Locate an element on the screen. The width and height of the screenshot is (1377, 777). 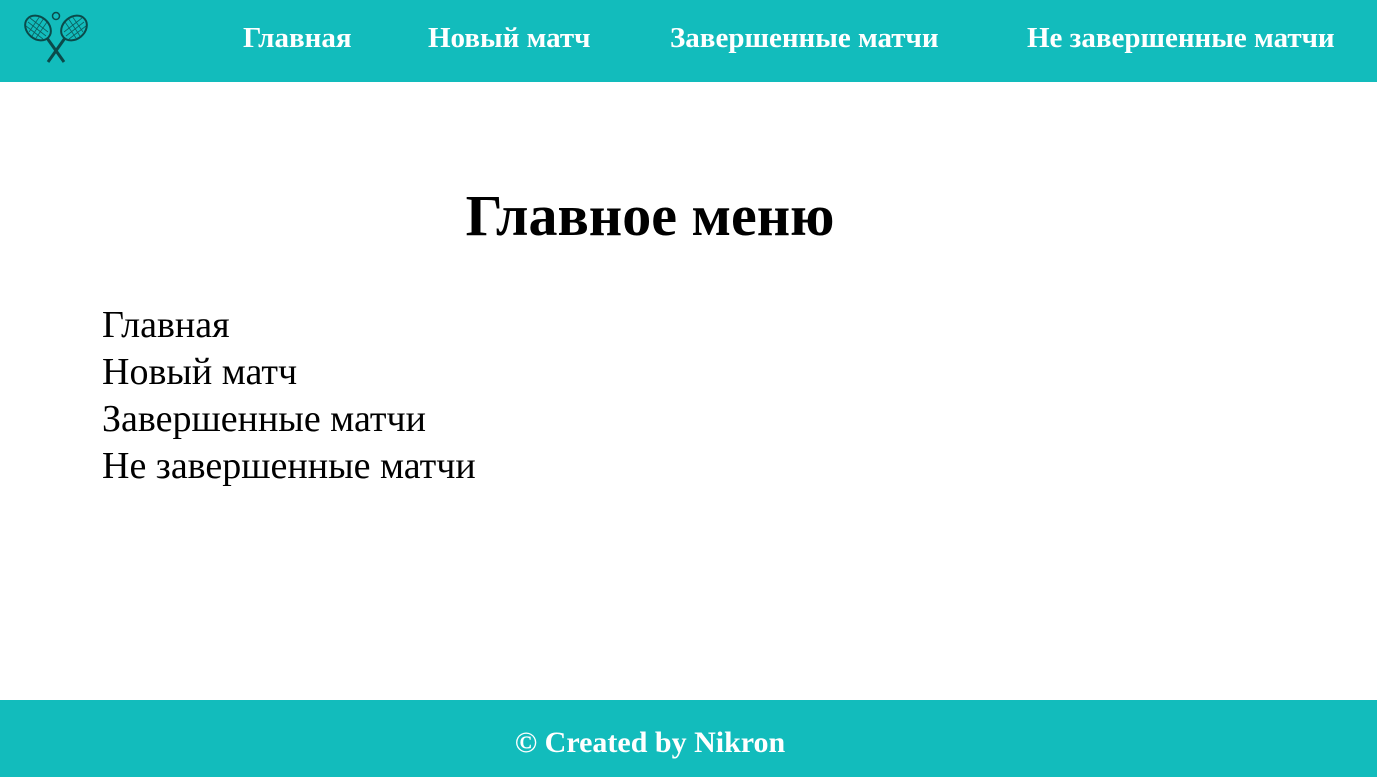
nav-link-unfinished-matches: Не завершенные матчи is located at coordinates (1181, 38).